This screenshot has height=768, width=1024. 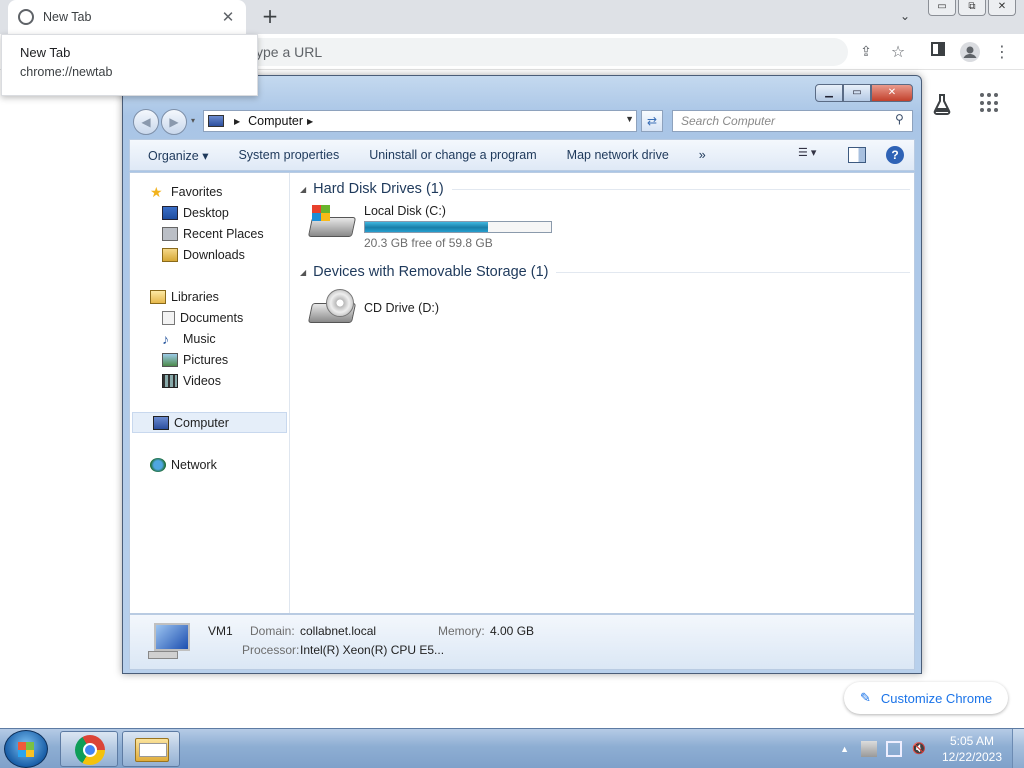 I want to click on explorer-folder-icon, so click(x=152, y=750).